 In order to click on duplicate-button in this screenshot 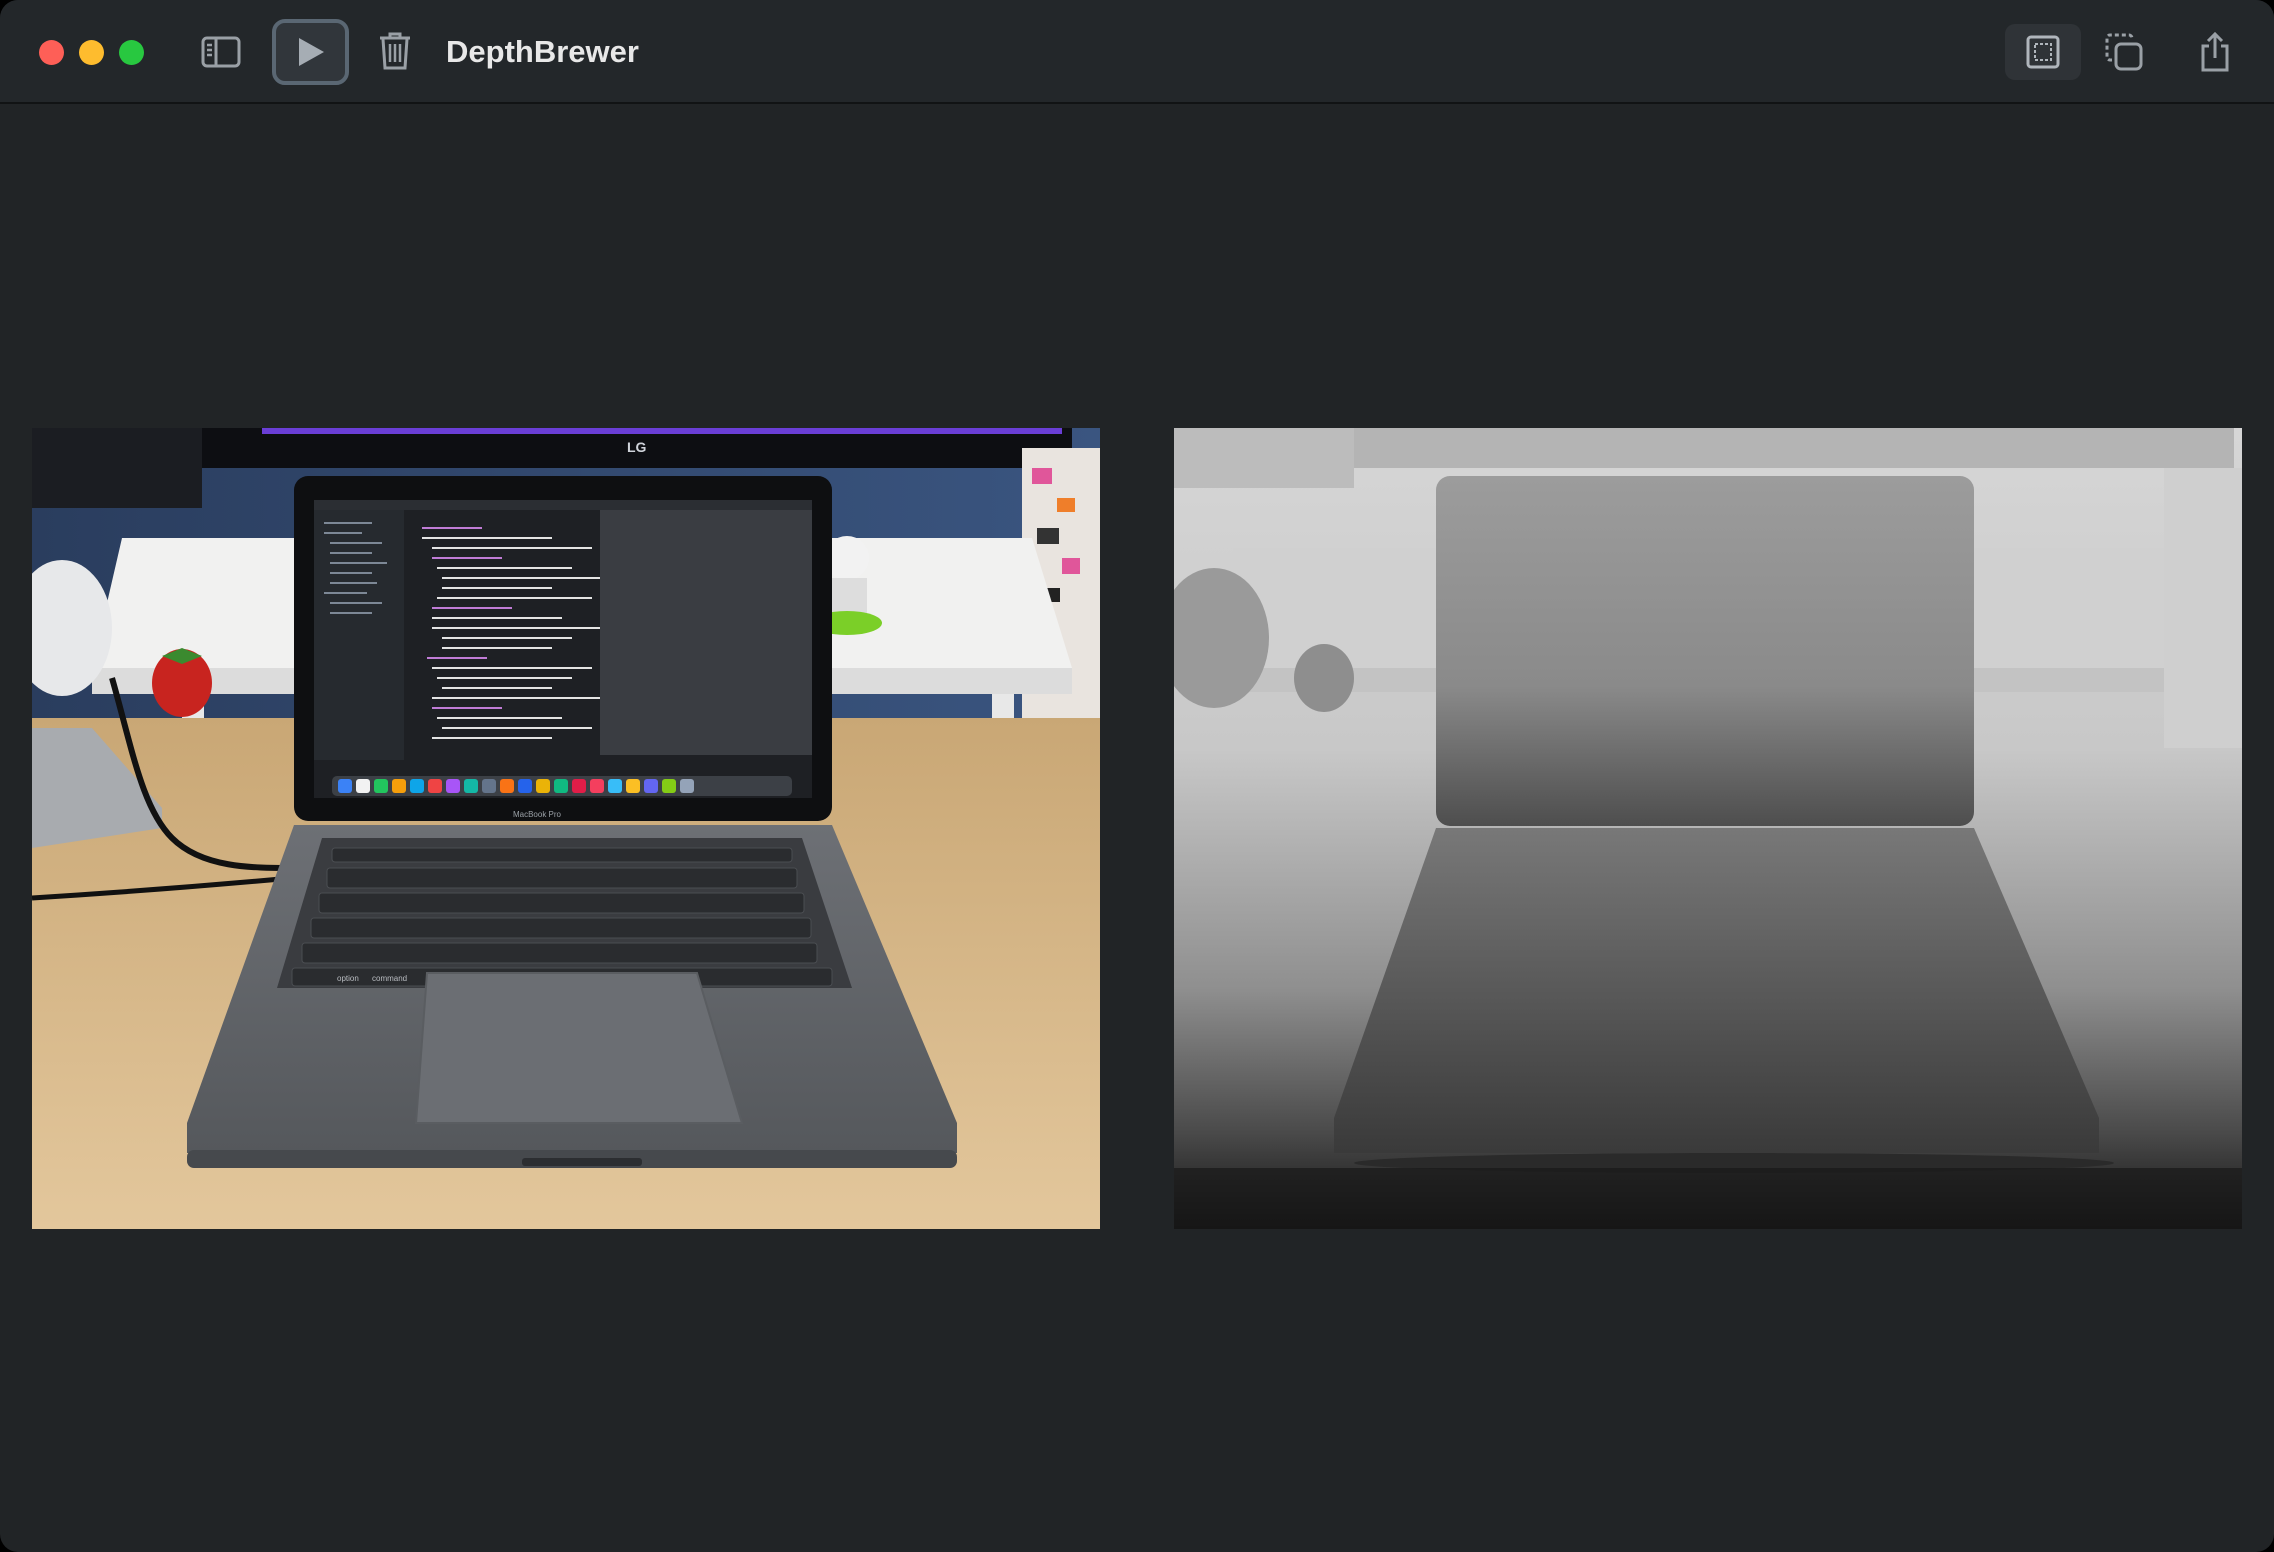, I will do `click(2124, 52)`.